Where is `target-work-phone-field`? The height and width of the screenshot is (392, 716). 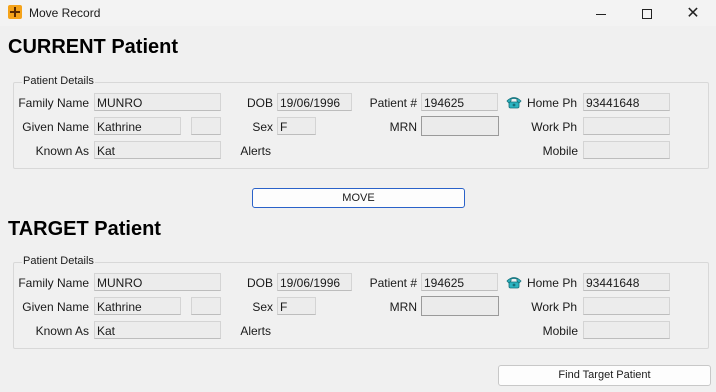
target-work-phone-field is located at coordinates (626, 306).